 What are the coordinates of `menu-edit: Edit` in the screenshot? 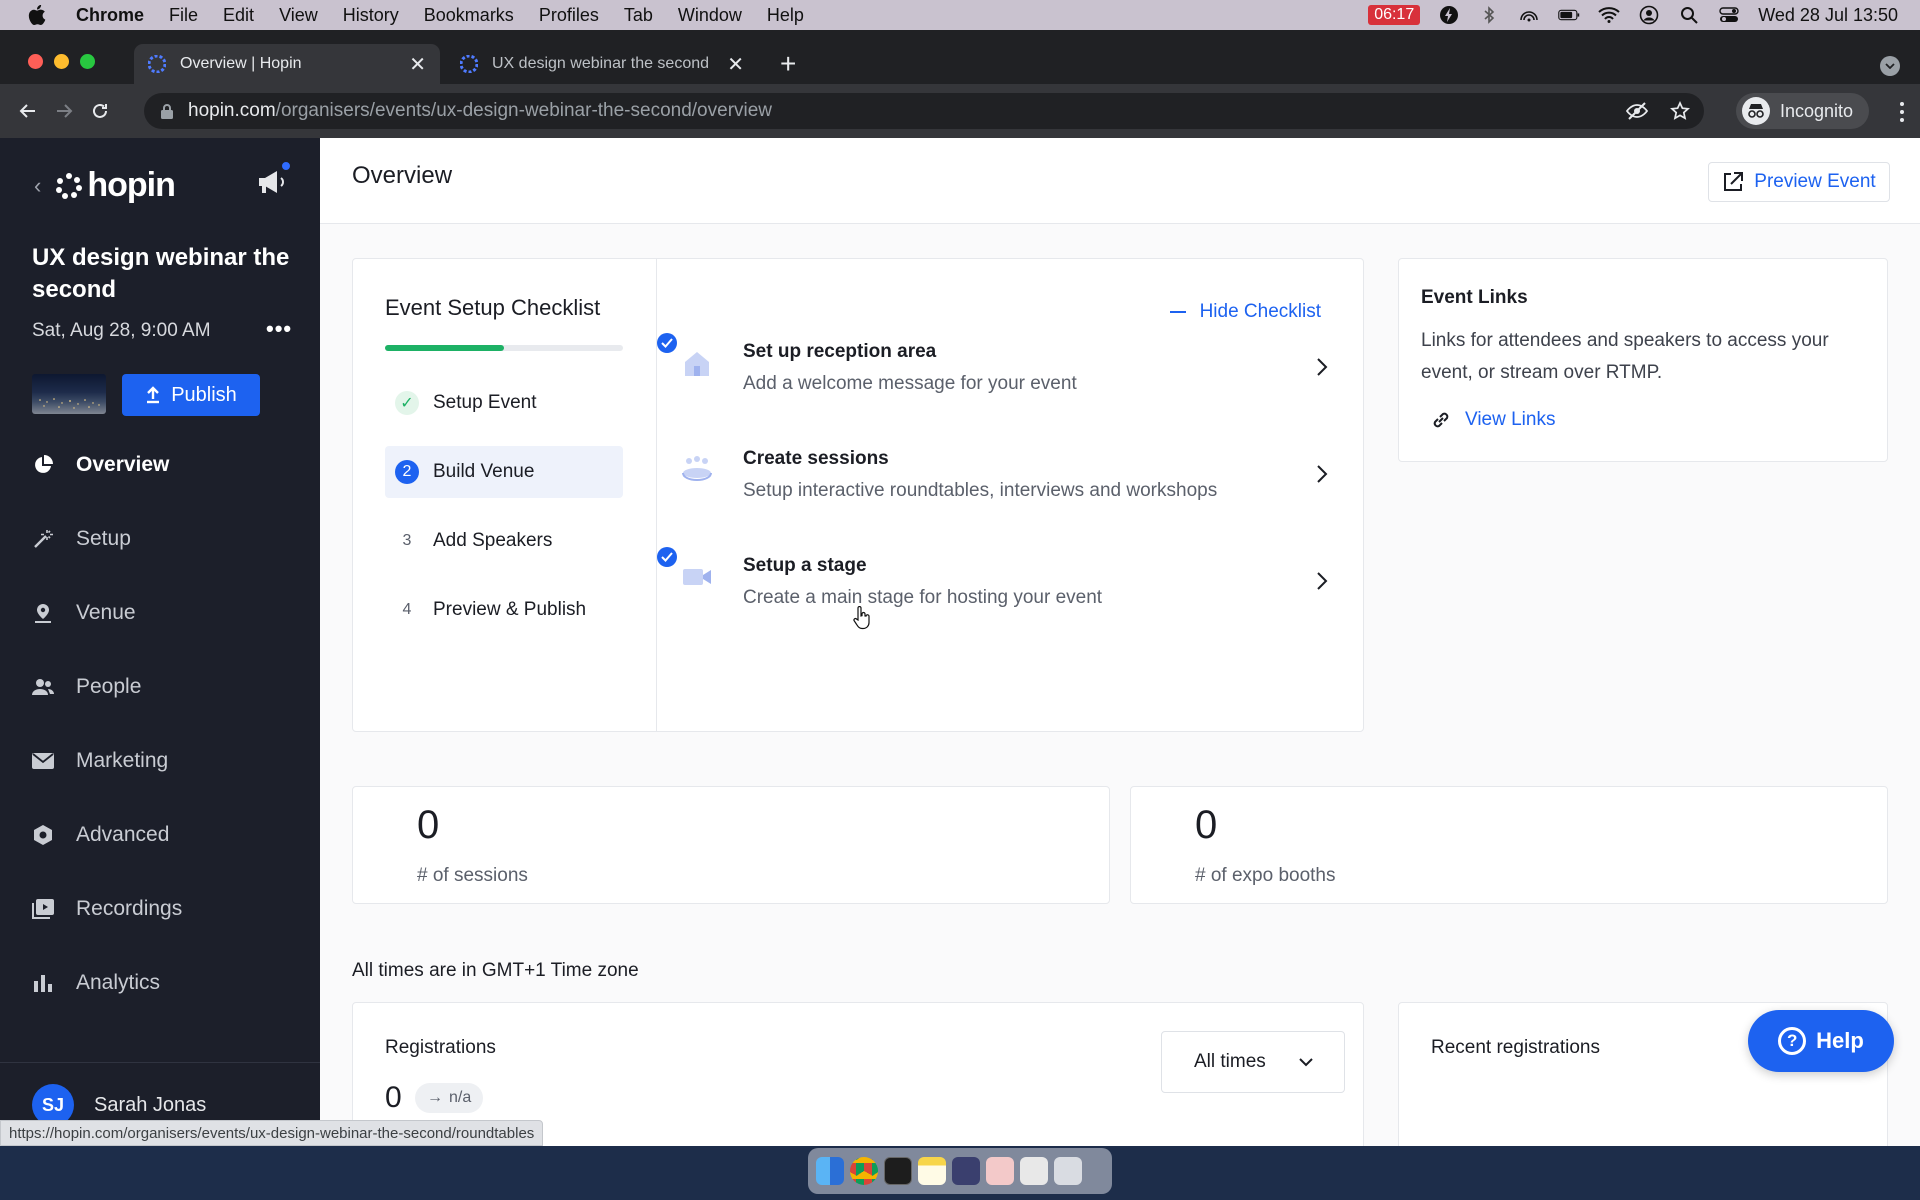 It's located at (238, 15).